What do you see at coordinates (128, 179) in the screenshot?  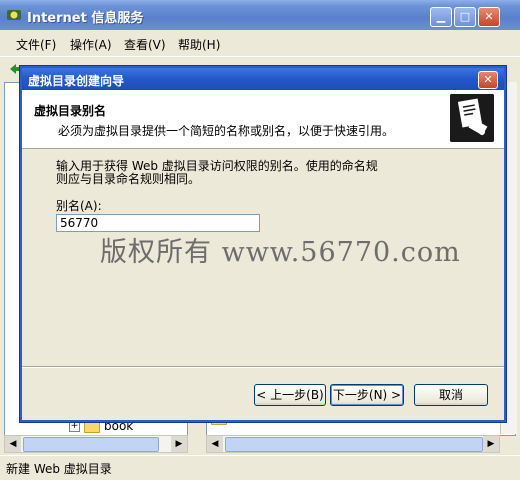 I see `description-line: 则应与目录命名规则相同。` at bounding box center [128, 179].